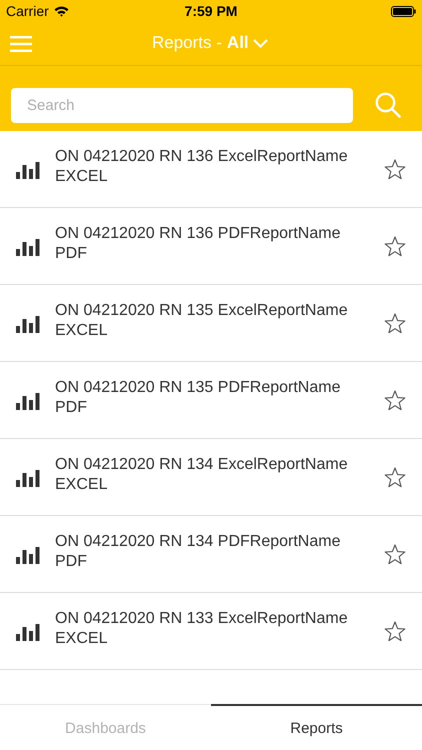 The height and width of the screenshot is (750, 422). Describe the element at coordinates (211, 246) in the screenshot. I see `report-row: ON 04212020 RN 136 PDFReportName PDF` at that location.